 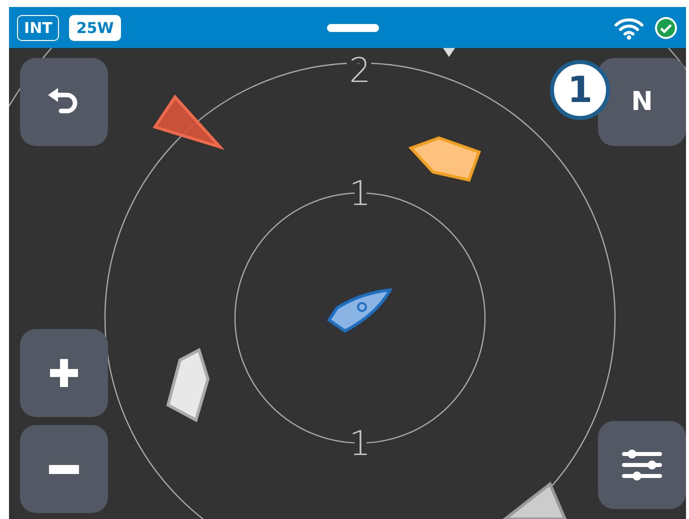 I want to click on wifi-icon, so click(x=629, y=28).